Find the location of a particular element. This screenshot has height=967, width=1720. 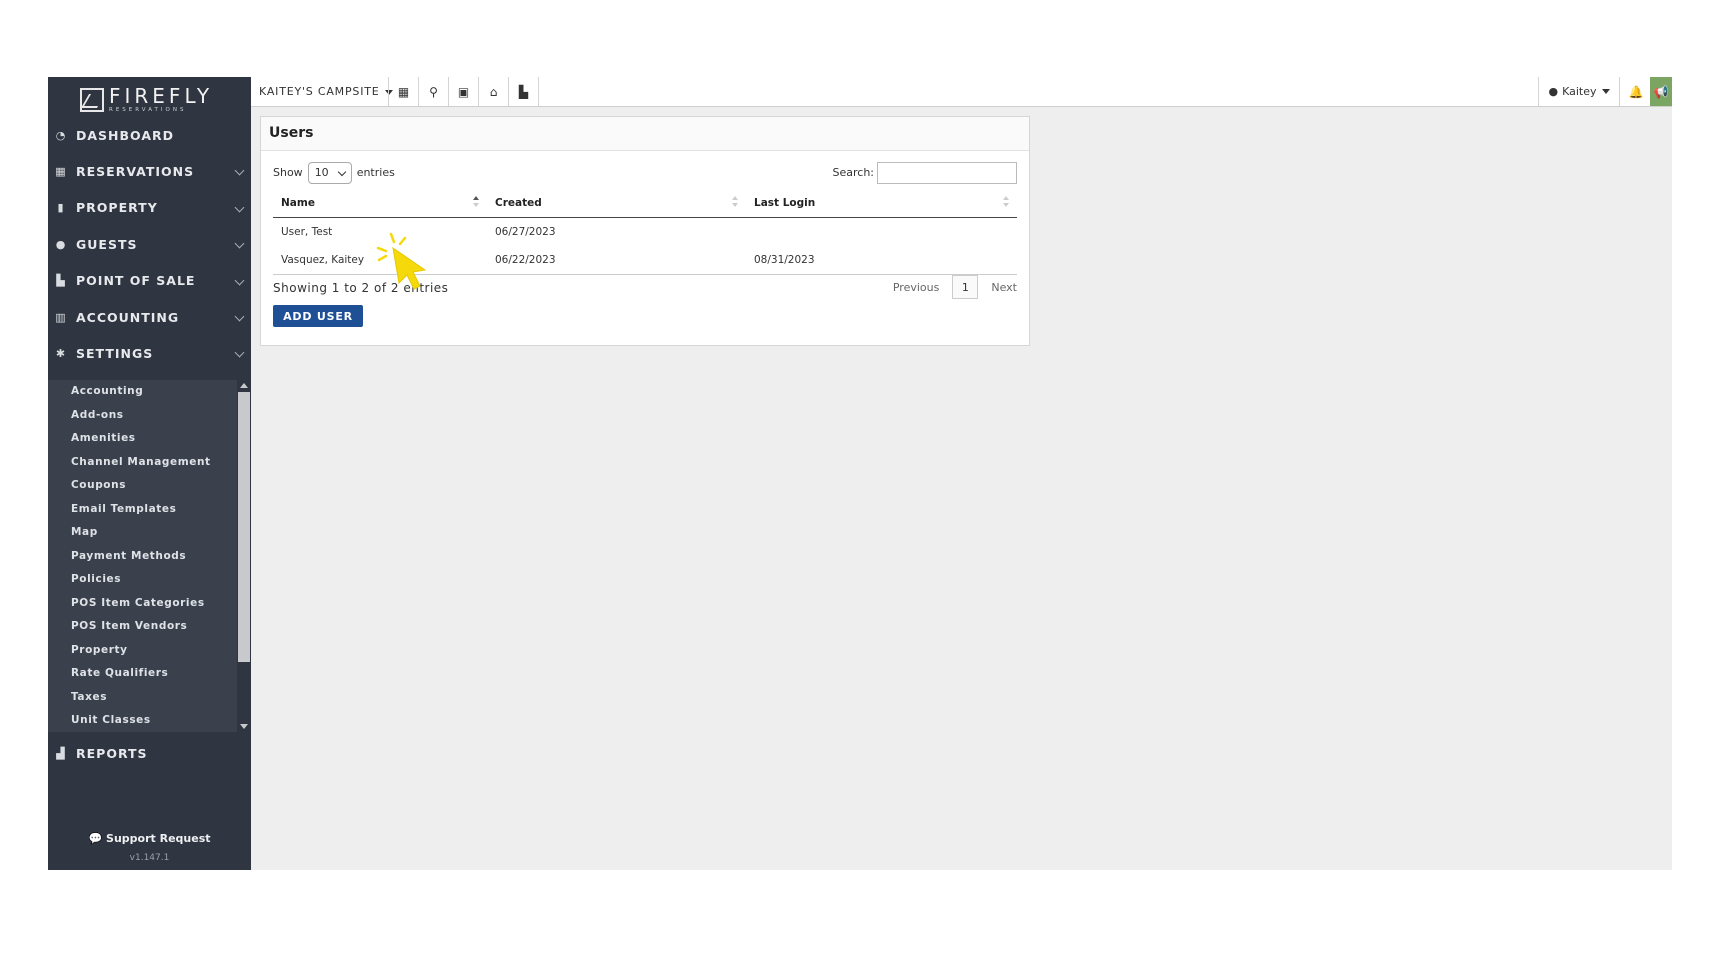

column-header-last-login: Last Login is located at coordinates (881, 203).